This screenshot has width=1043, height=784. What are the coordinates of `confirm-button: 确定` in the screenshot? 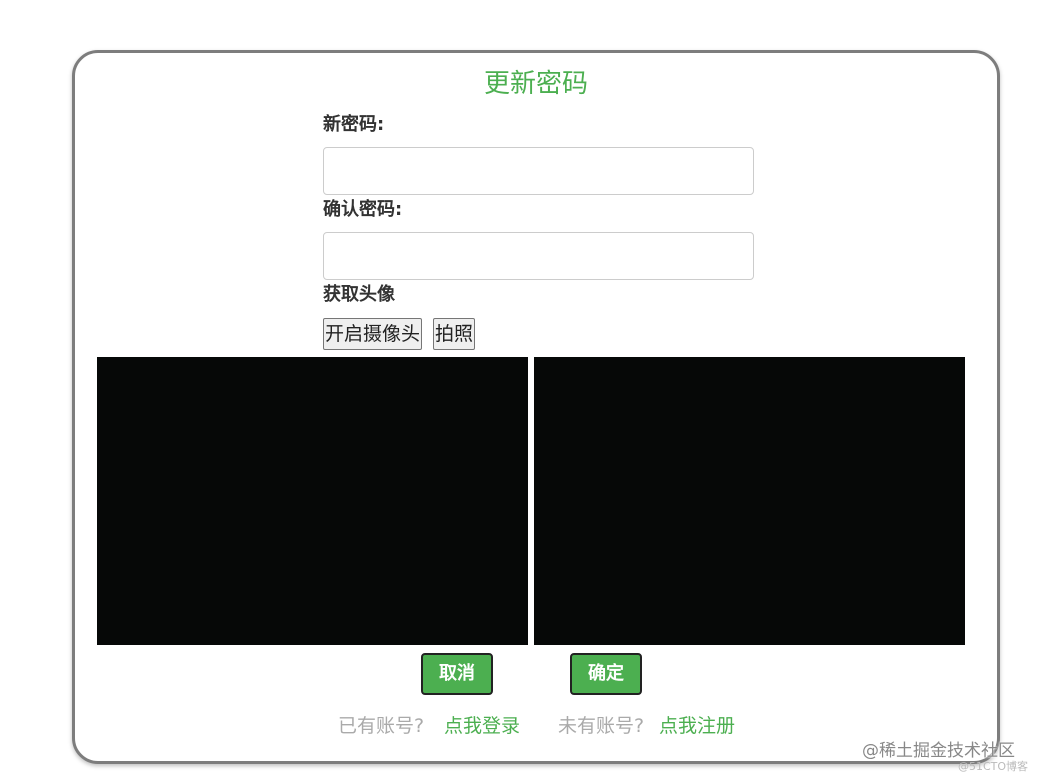 It's located at (606, 674).